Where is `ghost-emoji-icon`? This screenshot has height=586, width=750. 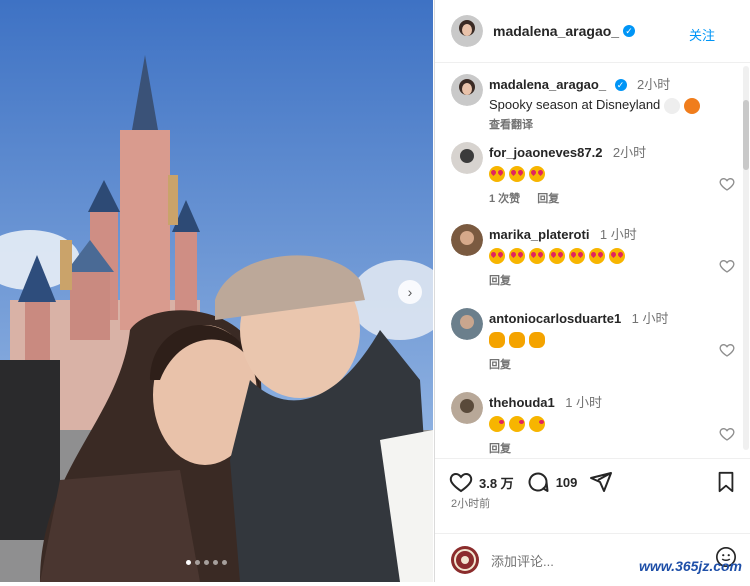
ghost-emoji-icon is located at coordinates (671, 105).